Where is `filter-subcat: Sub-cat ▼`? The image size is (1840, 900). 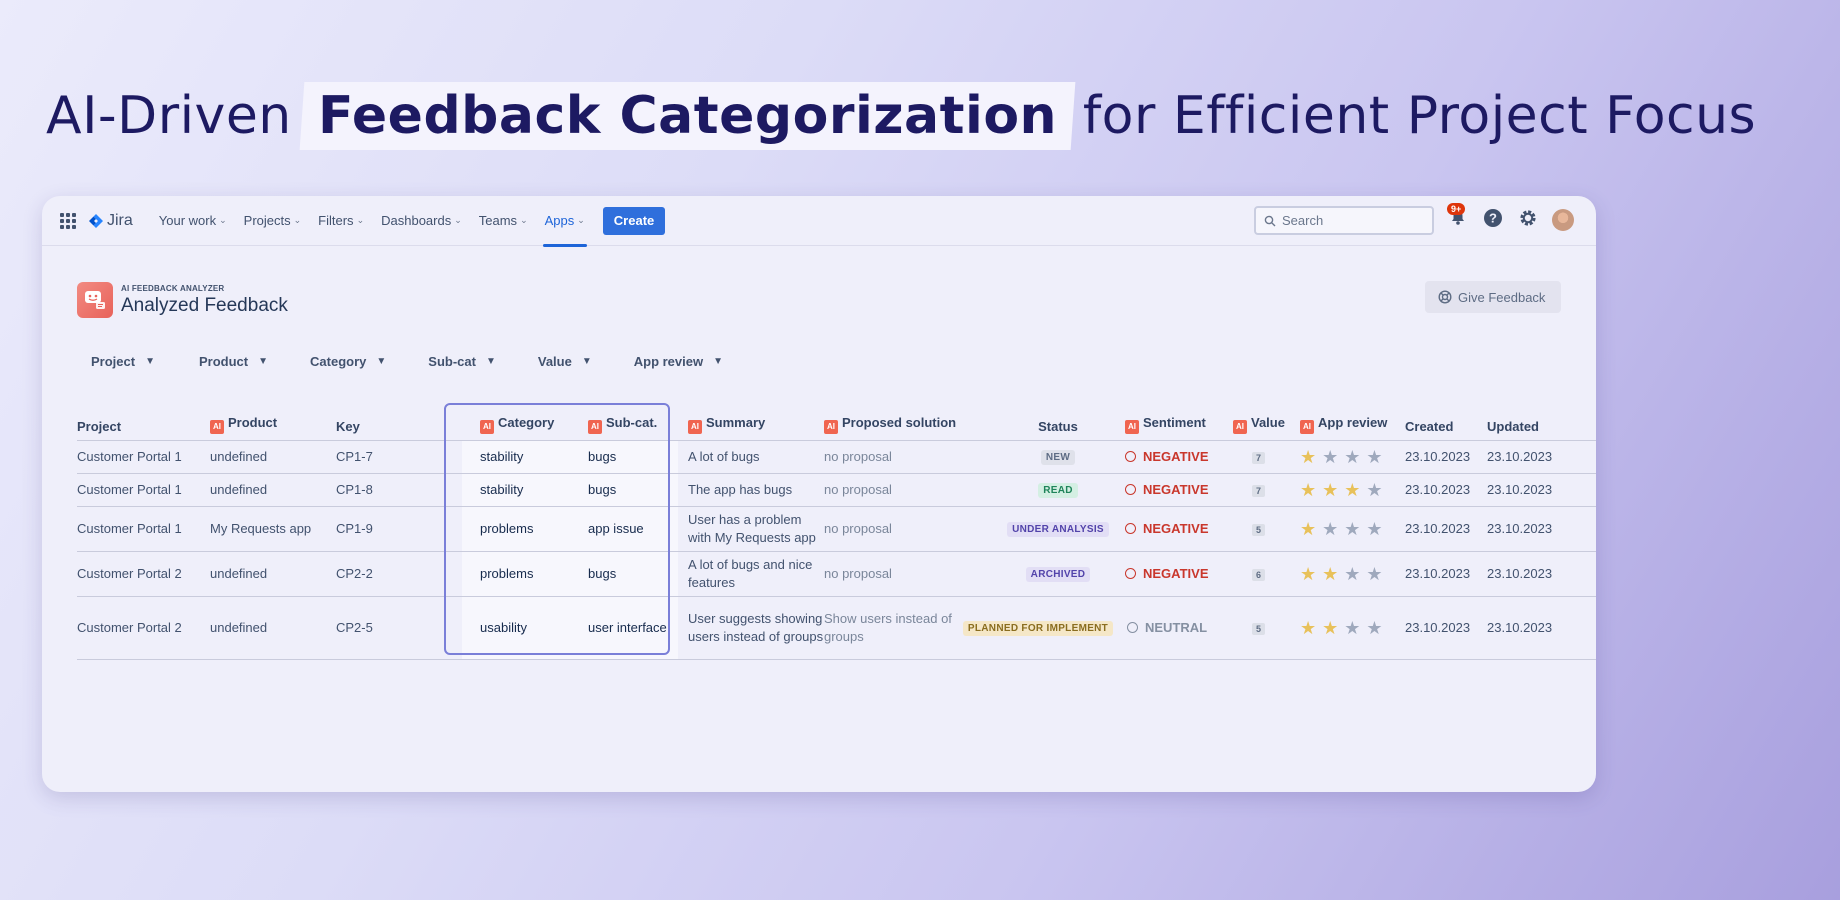
filter-subcat: Sub-cat ▼ is located at coordinates (462, 361).